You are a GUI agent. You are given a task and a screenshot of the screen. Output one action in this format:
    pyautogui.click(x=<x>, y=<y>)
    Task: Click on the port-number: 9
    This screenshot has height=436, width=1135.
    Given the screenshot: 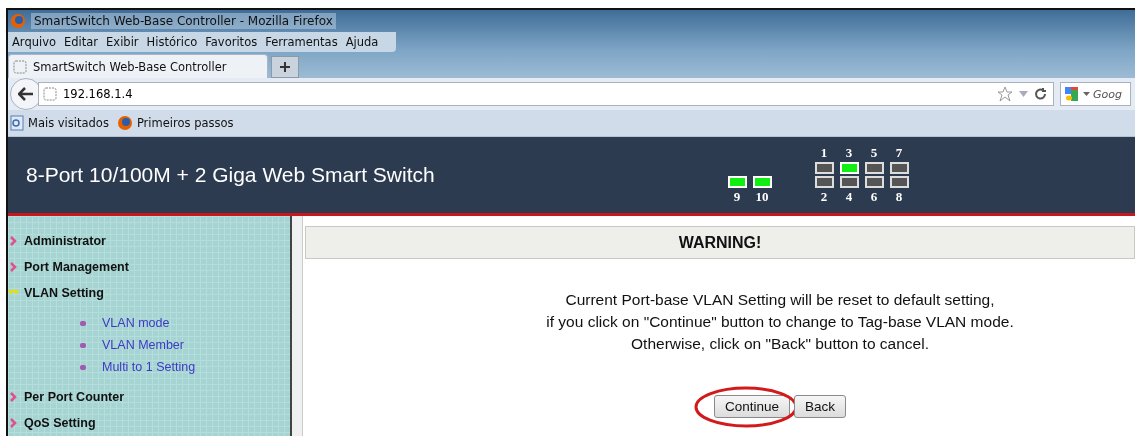 What is the action you would take?
    pyautogui.click(x=737, y=197)
    